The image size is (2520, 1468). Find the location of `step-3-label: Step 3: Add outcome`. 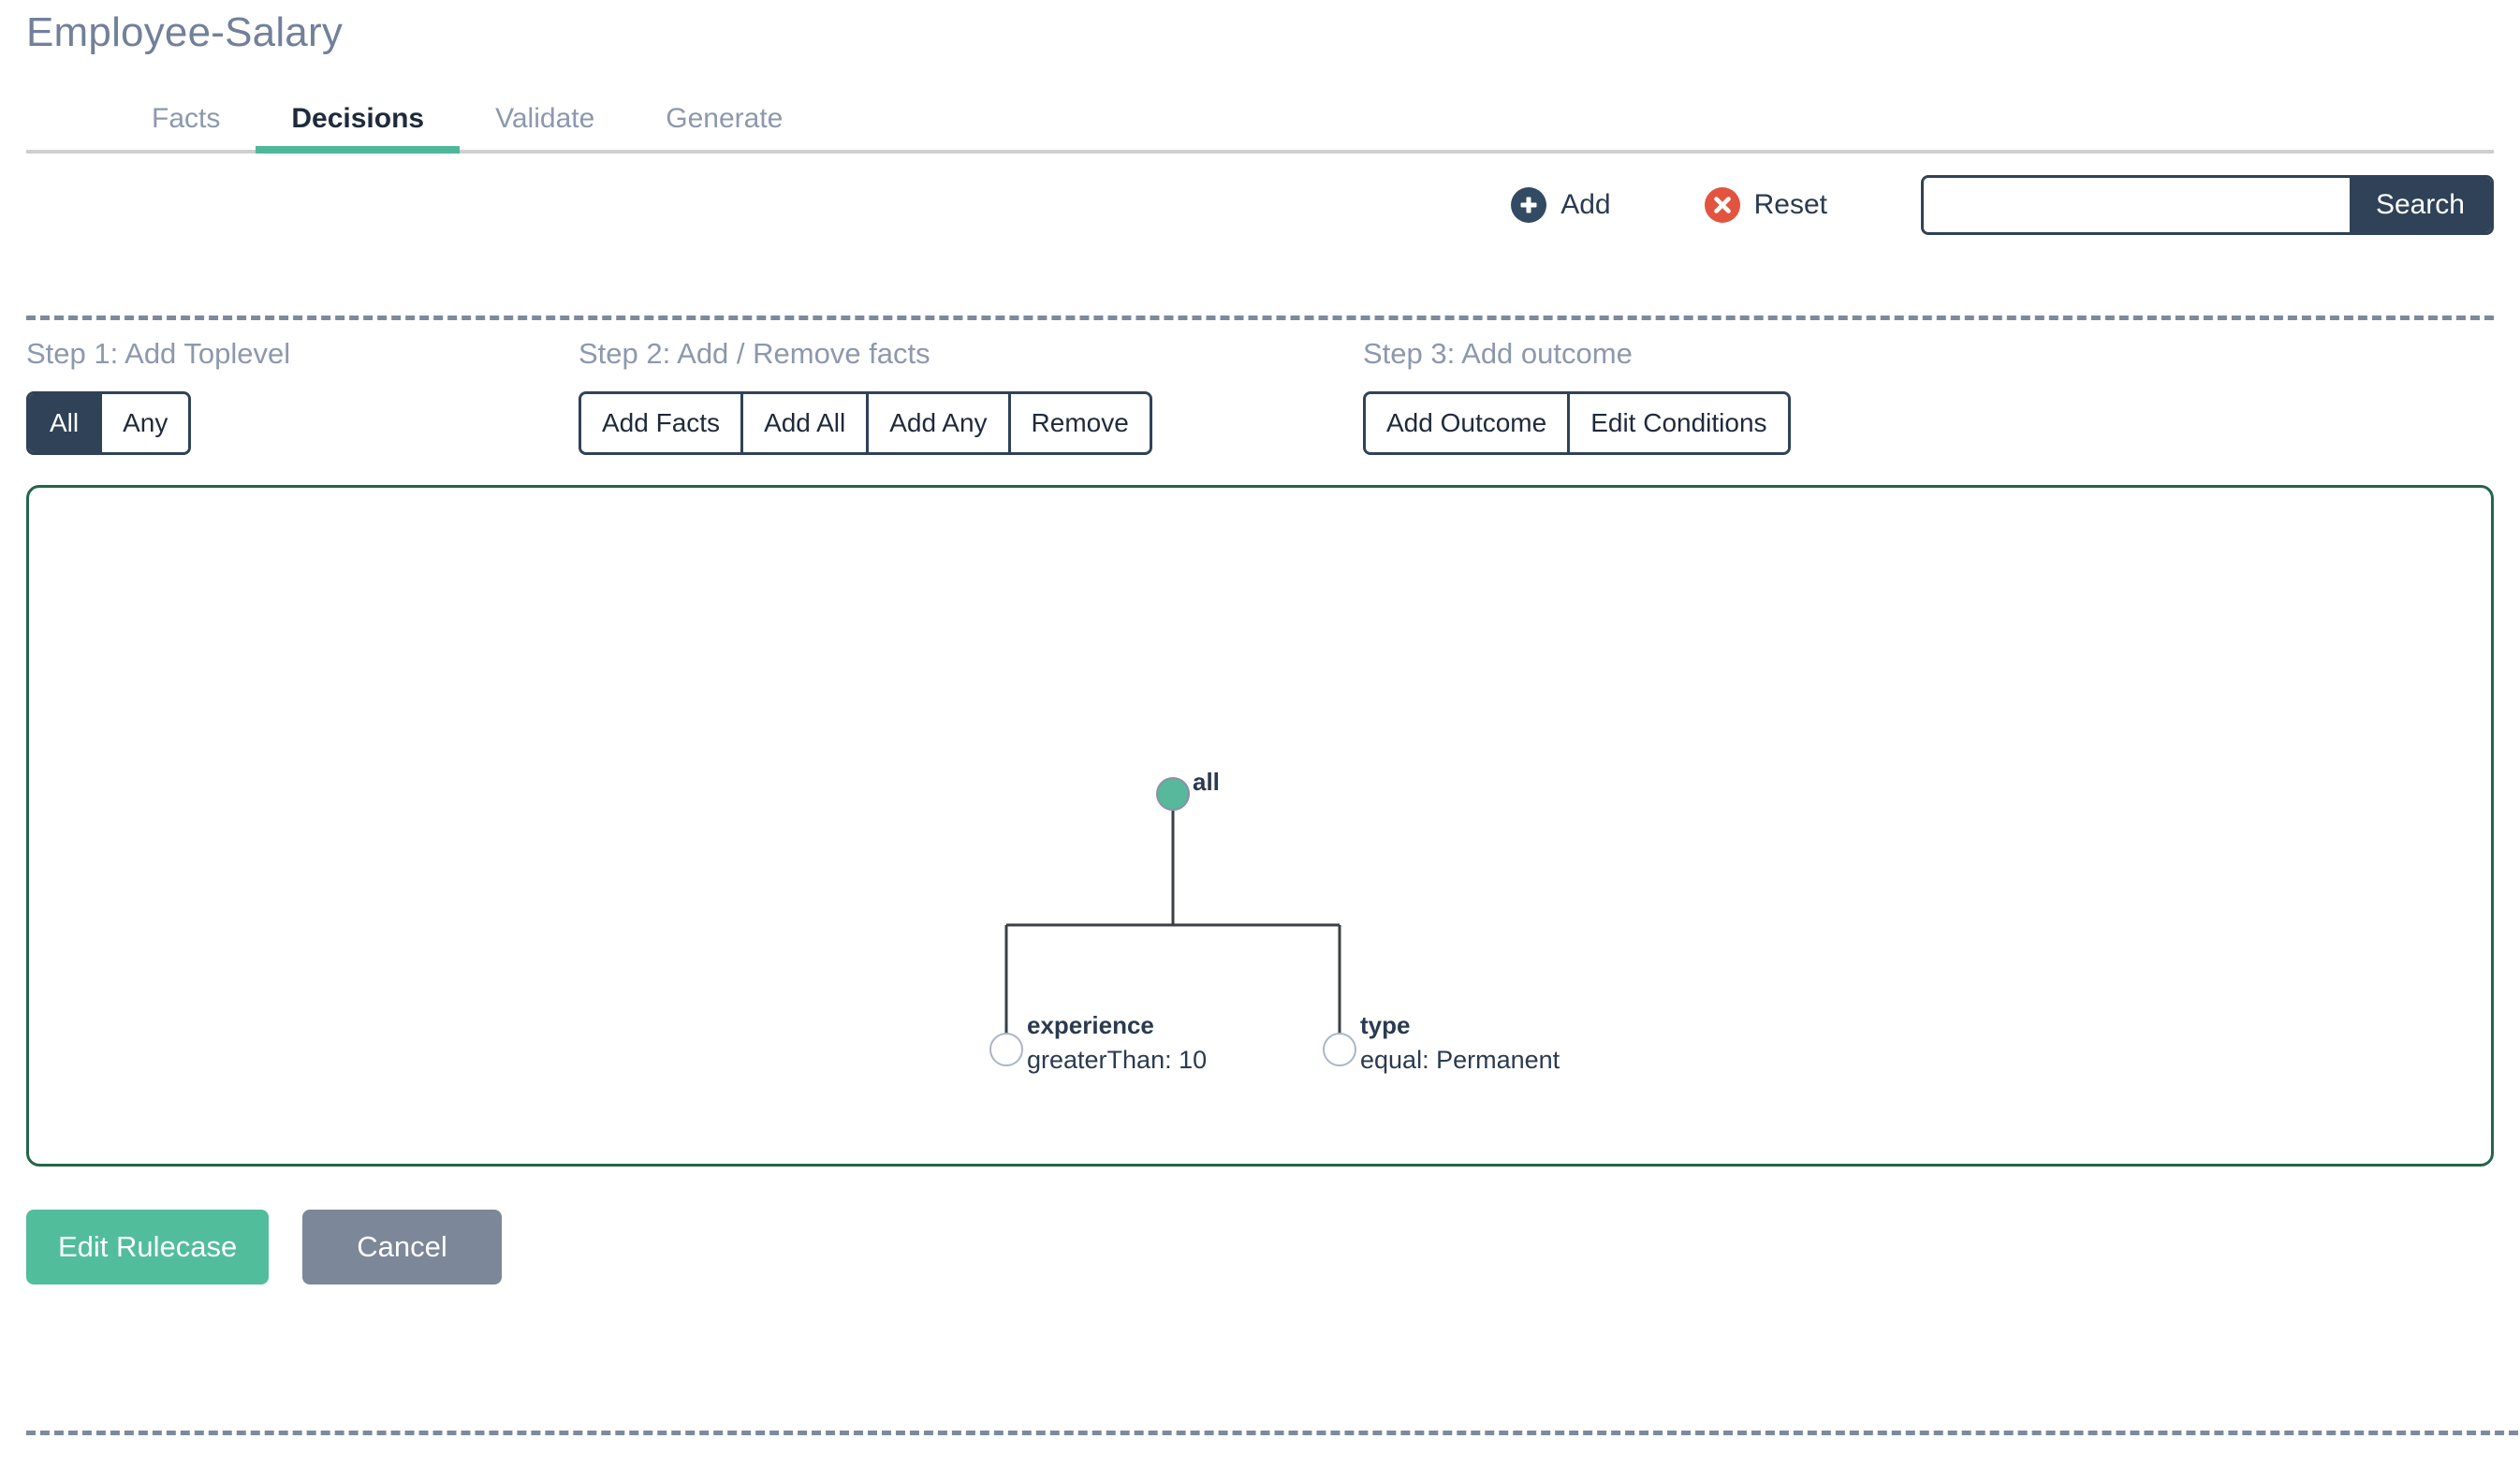

step-3-label: Step 3: Add outcome is located at coordinates (1498, 353).